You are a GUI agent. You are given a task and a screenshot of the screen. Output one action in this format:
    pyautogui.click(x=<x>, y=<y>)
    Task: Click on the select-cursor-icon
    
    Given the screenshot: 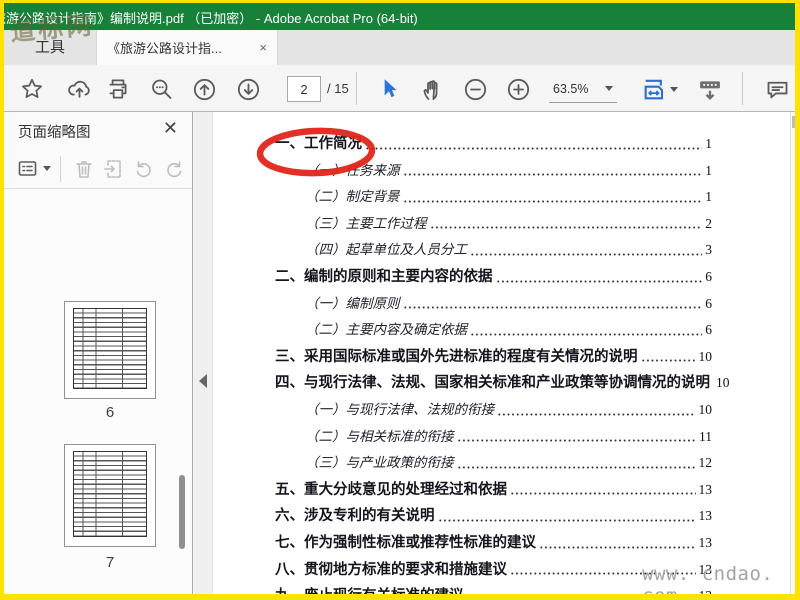 What is the action you would take?
    pyautogui.click(x=389, y=89)
    